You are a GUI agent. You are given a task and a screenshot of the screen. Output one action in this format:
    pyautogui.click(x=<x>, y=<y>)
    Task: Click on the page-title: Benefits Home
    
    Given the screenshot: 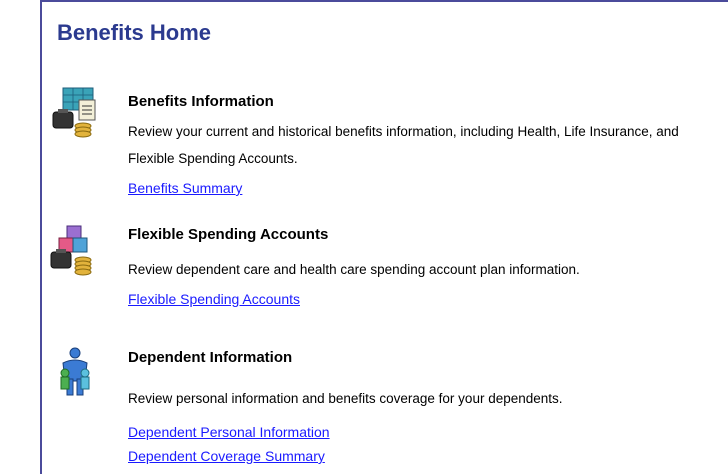 What is the action you would take?
    pyautogui.click(x=134, y=32)
    